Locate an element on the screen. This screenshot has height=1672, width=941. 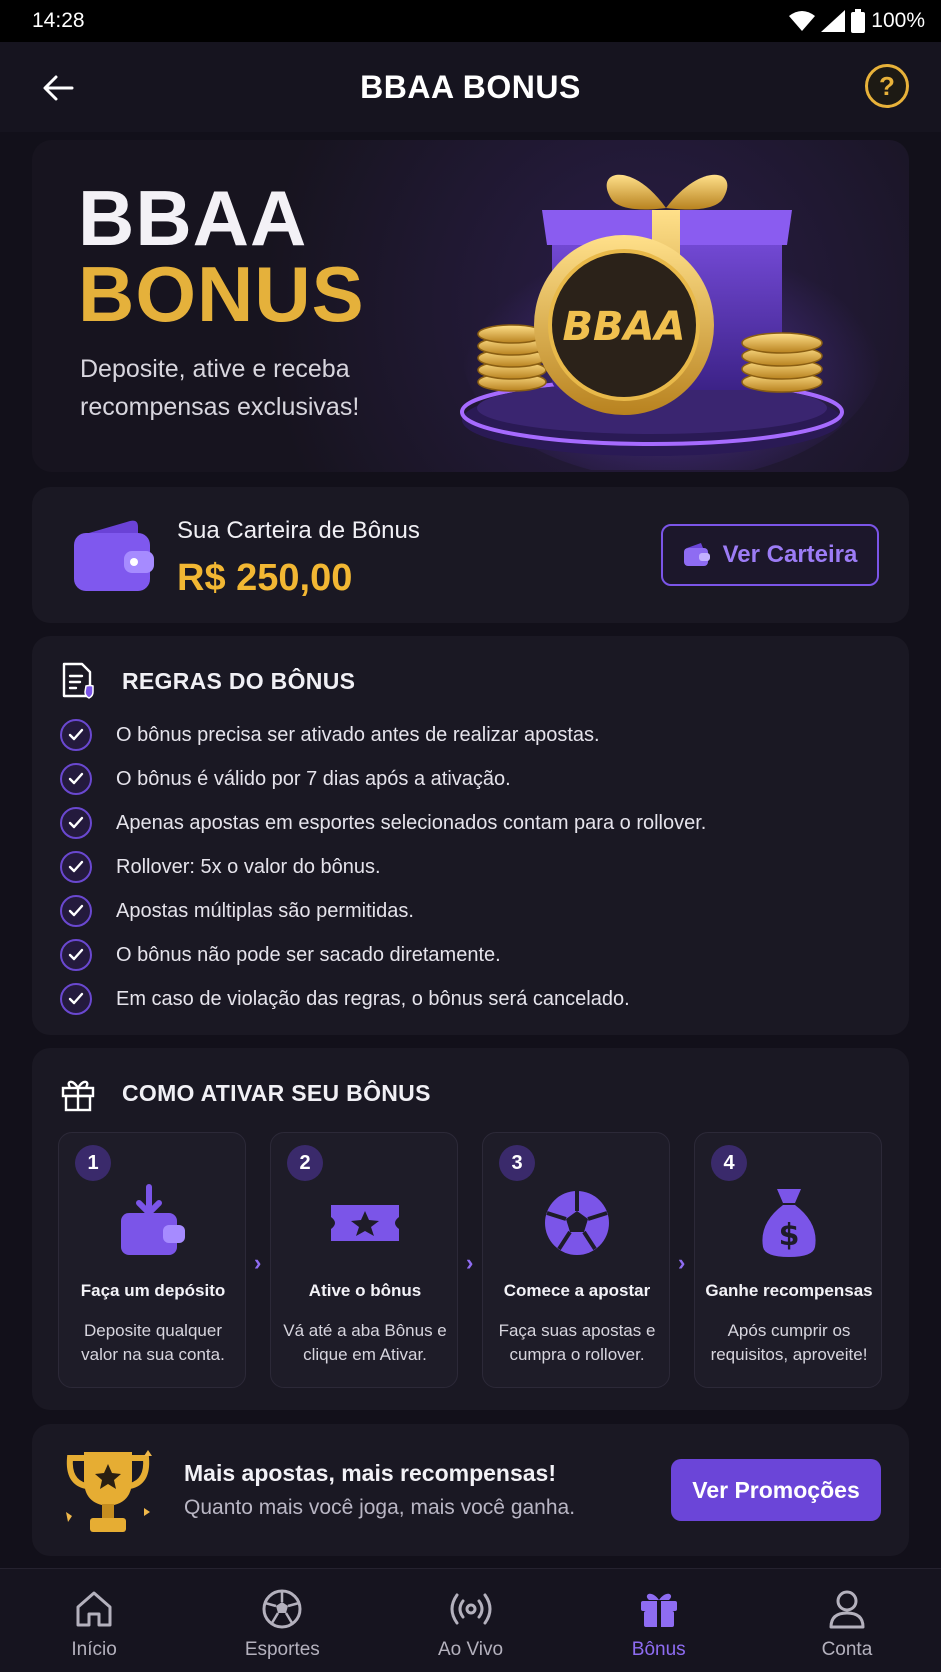
home-icon is located at coordinates (94, 1609).